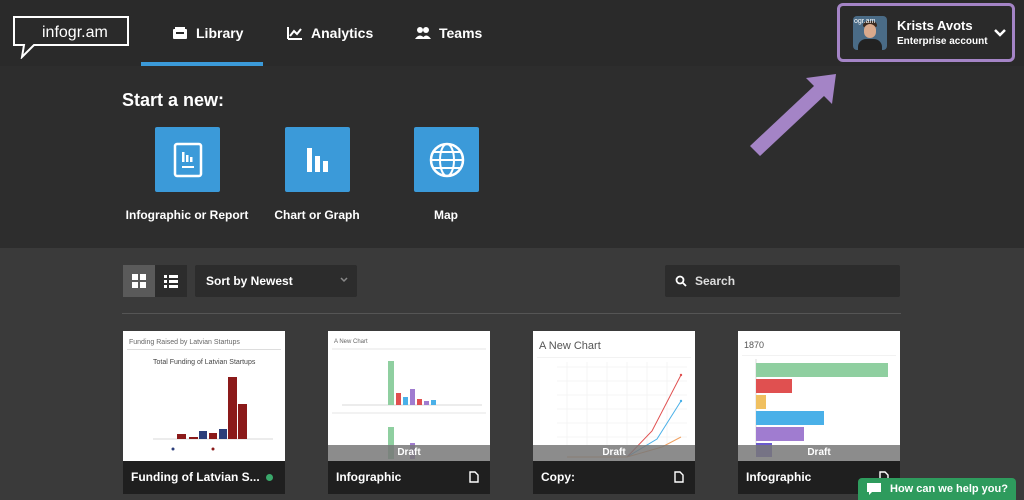 The width and height of the screenshot is (1024, 500). I want to click on help-chat-button: How can we help you?, so click(937, 489).